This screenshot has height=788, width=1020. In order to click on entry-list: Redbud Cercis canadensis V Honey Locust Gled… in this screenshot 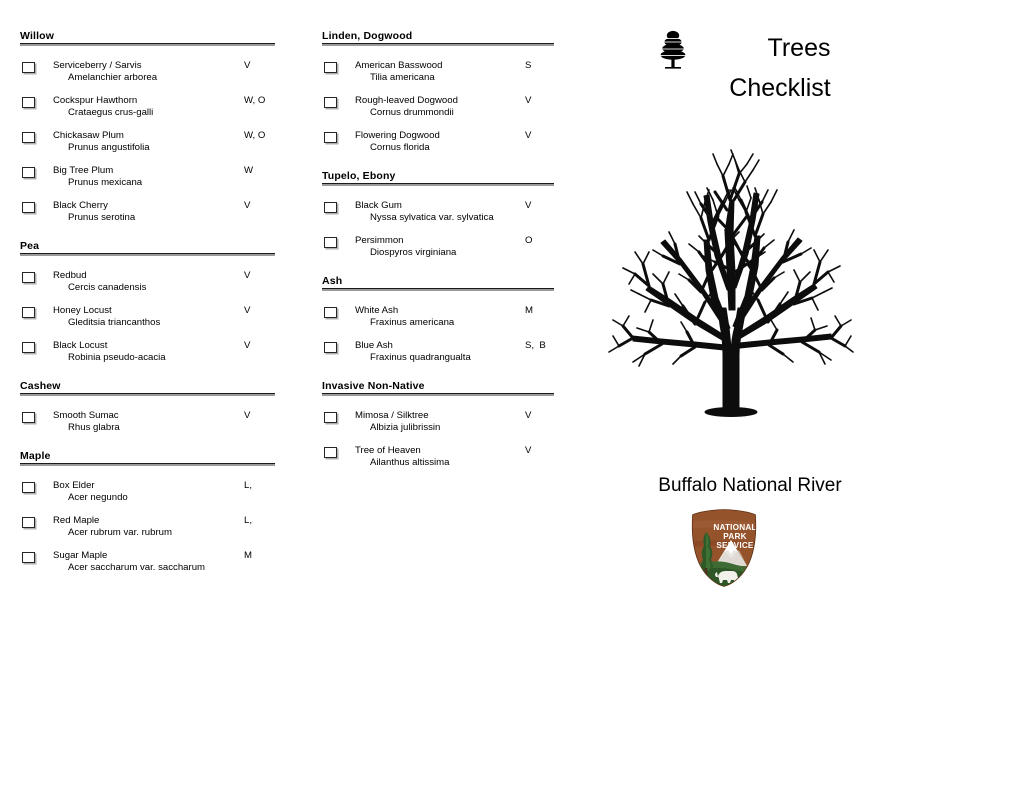, I will do `click(147, 317)`.